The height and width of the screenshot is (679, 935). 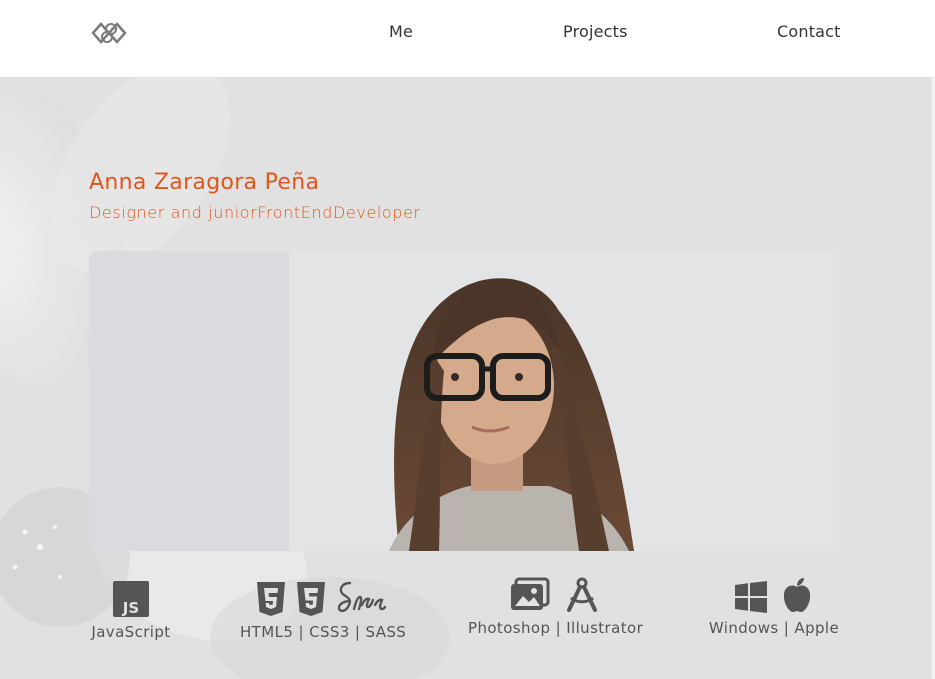 I want to click on nav-link-contact: Contact, so click(x=809, y=31).